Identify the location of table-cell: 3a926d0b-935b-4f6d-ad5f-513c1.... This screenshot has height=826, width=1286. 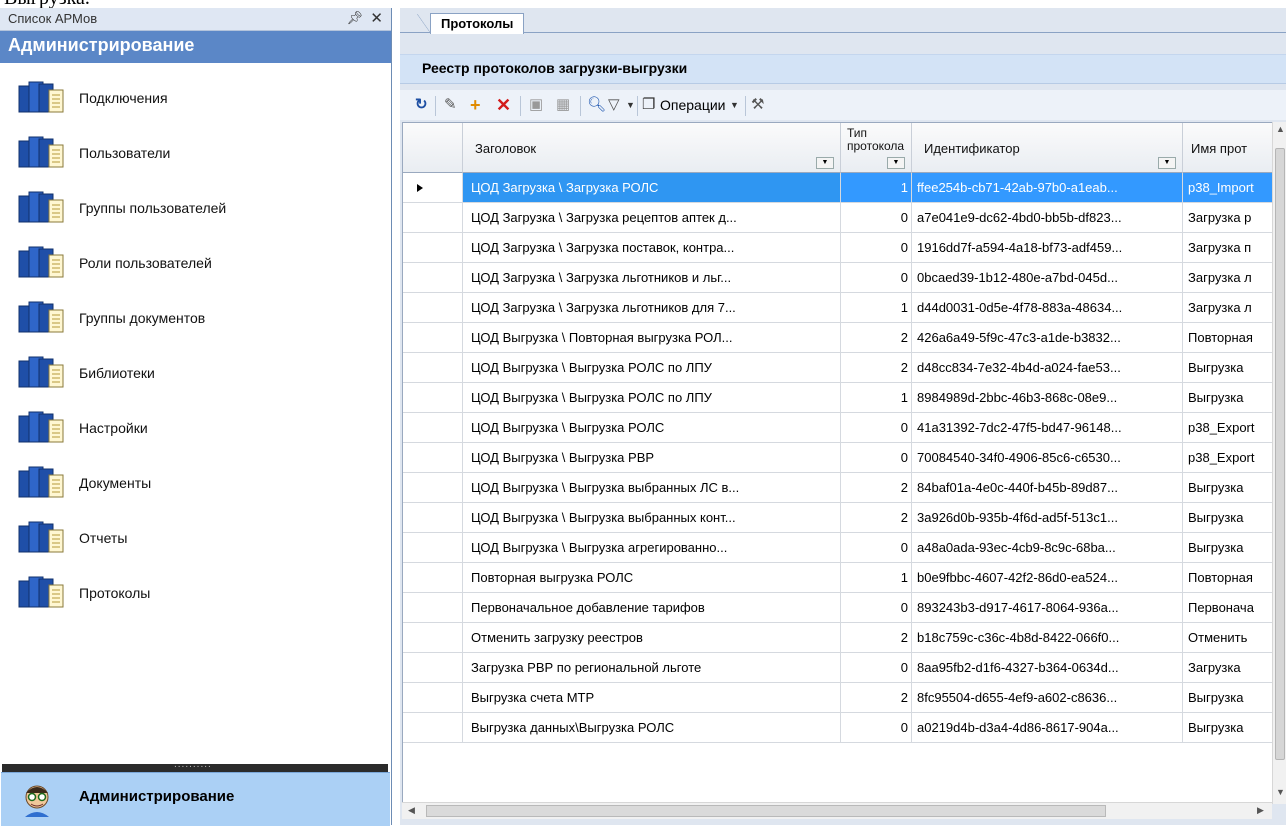
(1047, 518).